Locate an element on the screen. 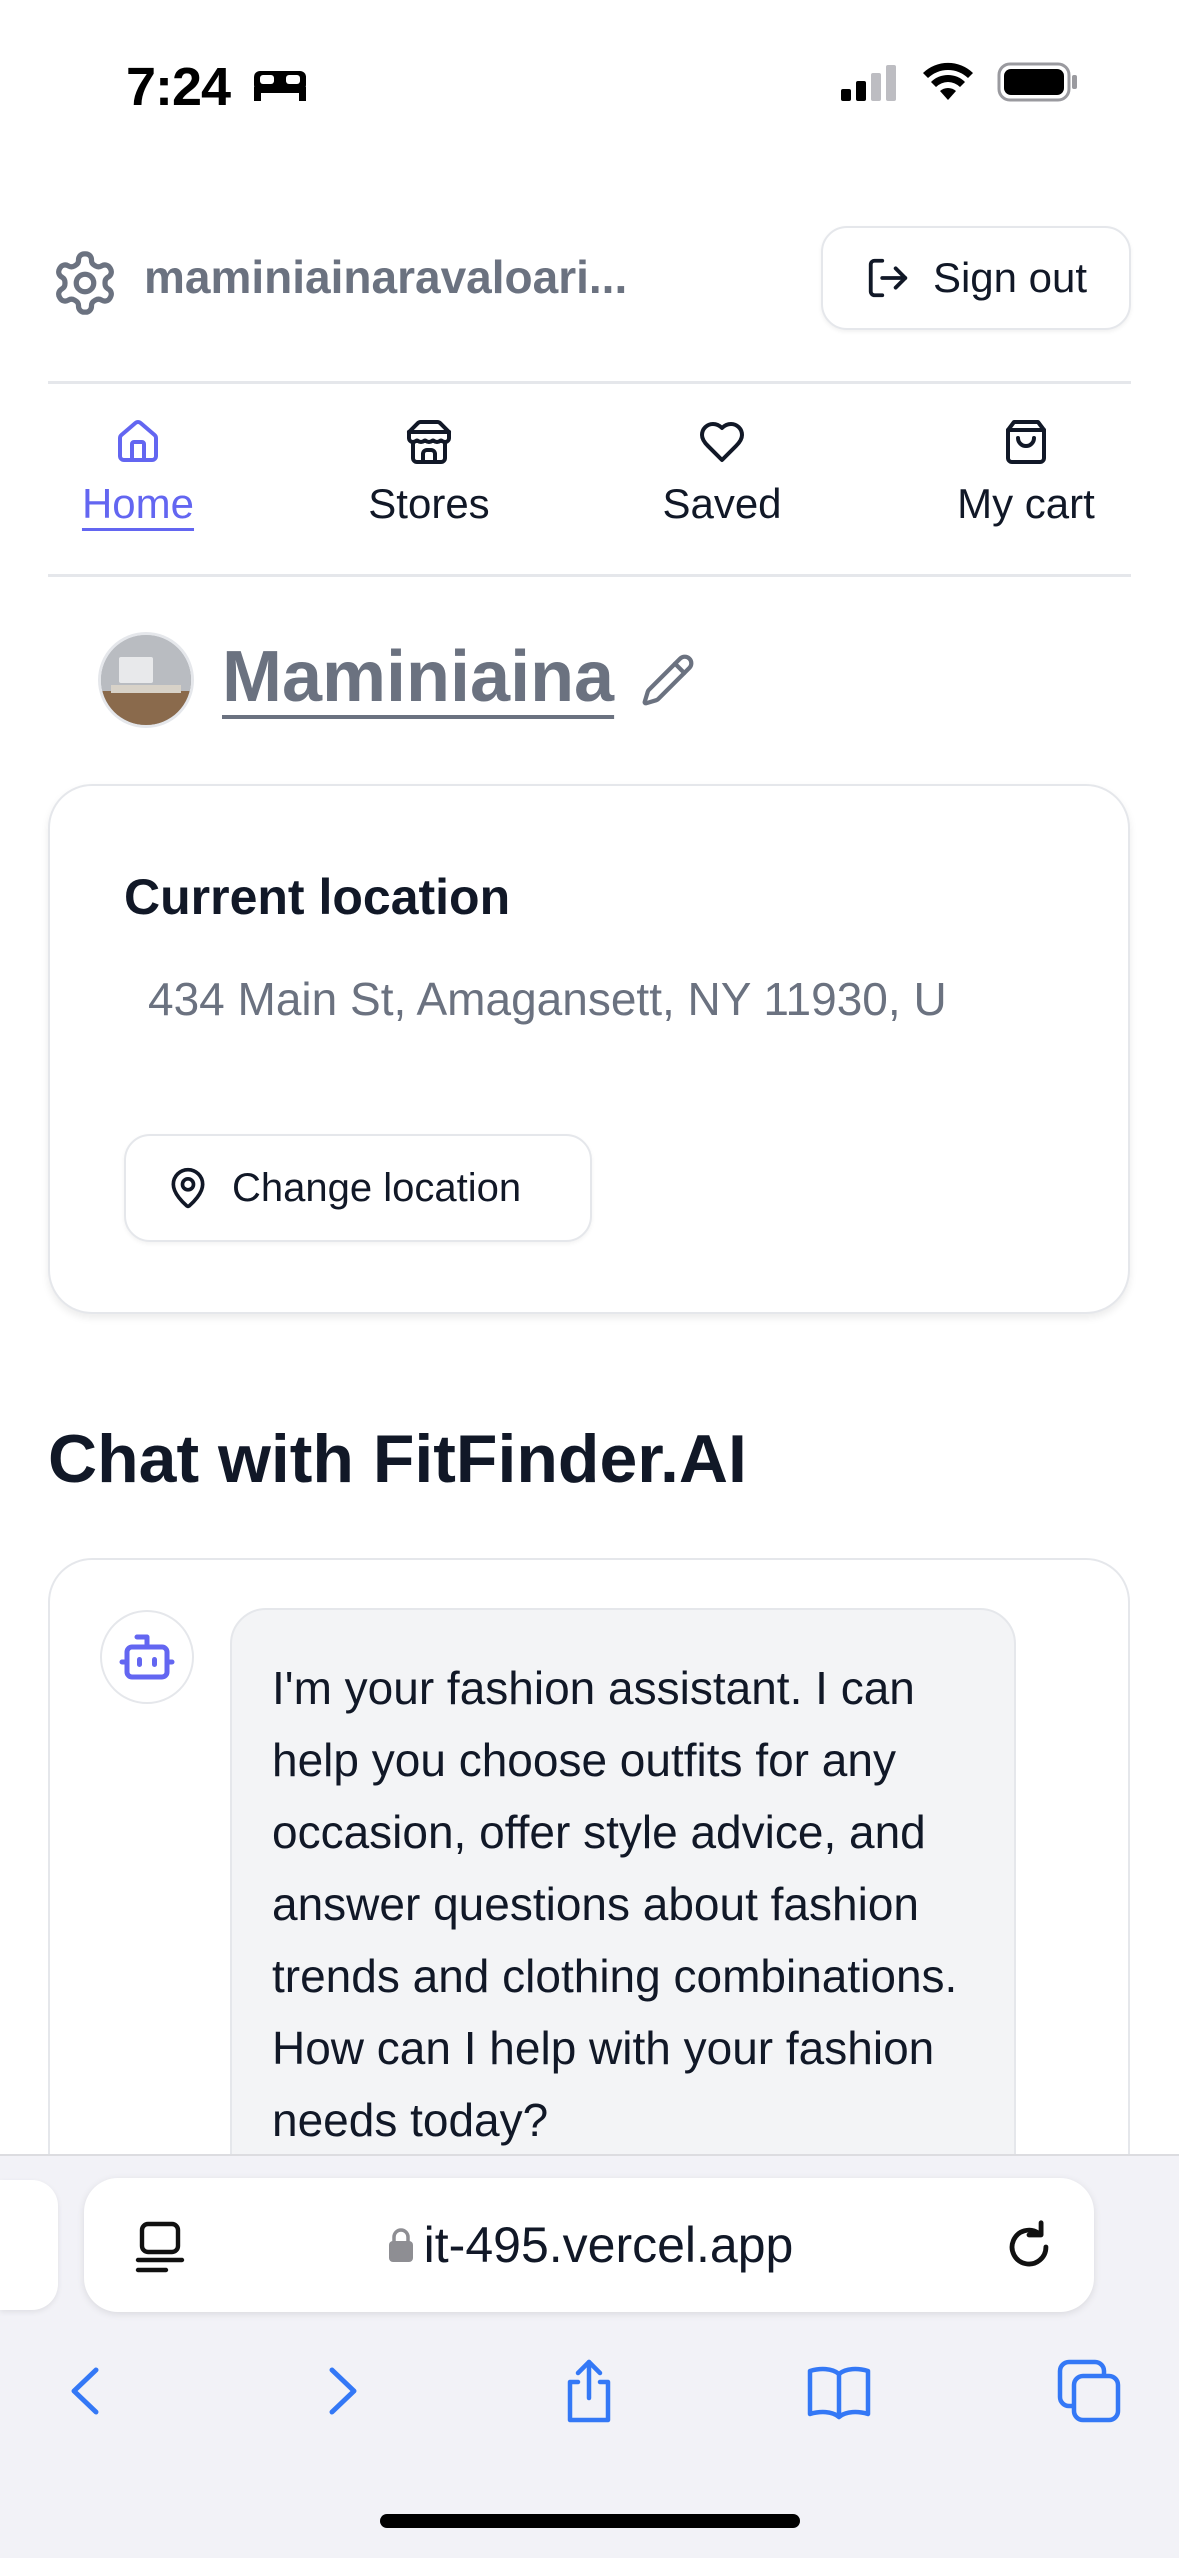 The height and width of the screenshot is (2558, 1179). bookmarks-icon is located at coordinates (839, 2391).